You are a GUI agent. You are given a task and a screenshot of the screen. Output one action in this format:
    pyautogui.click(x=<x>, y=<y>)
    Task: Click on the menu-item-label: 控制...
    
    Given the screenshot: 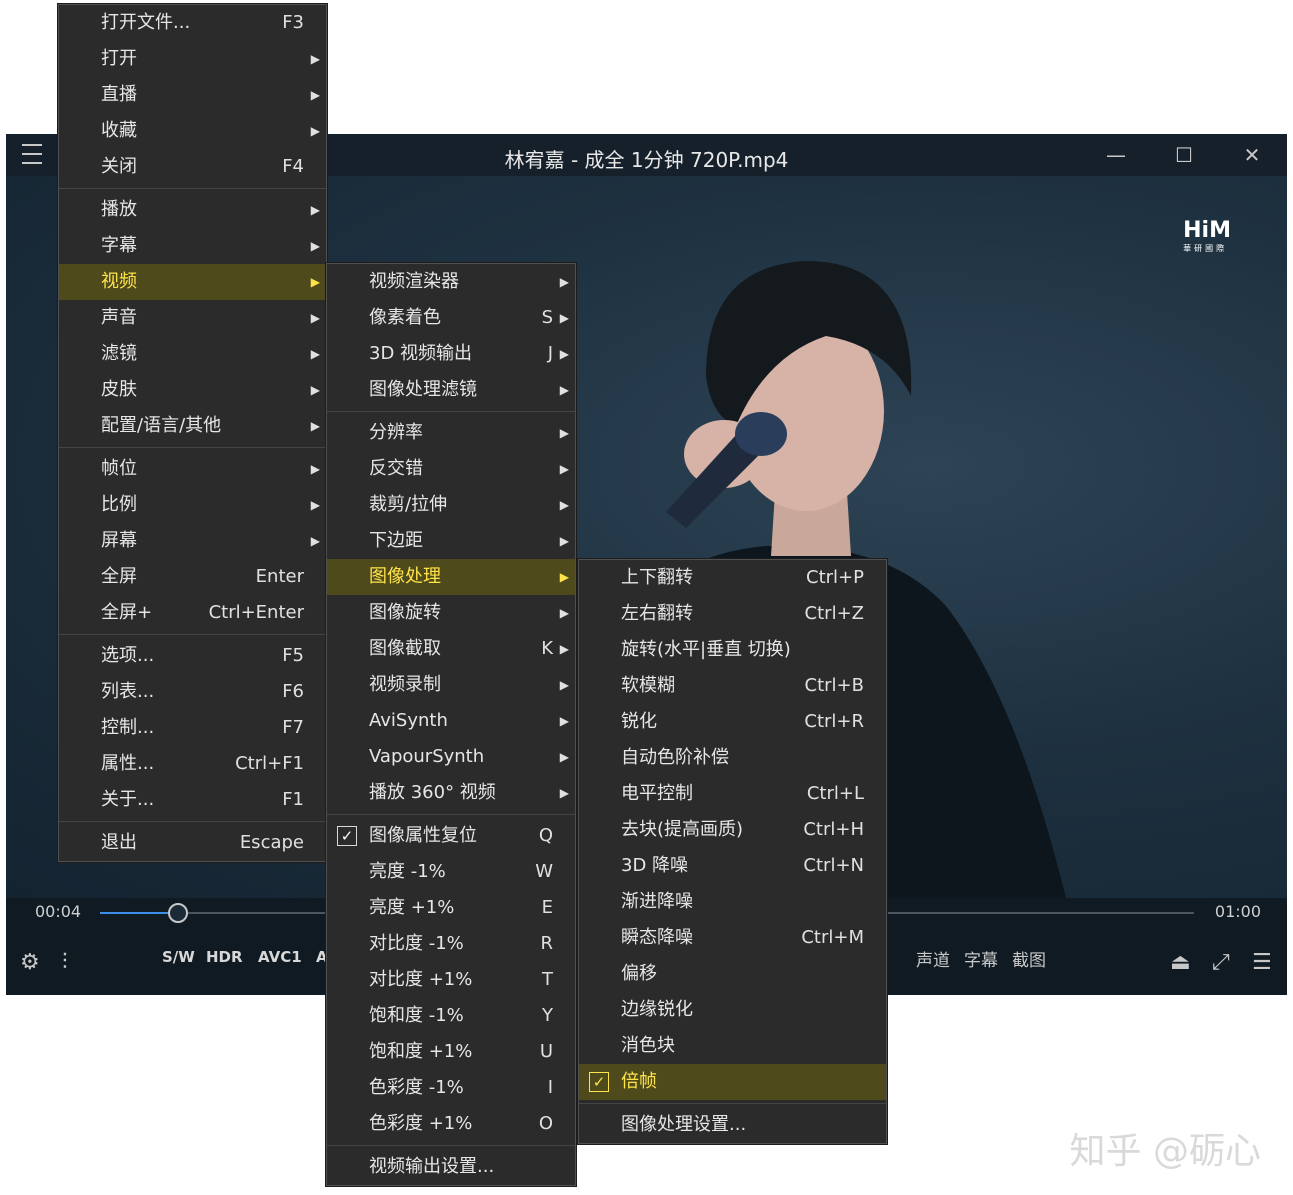 What is the action you would take?
    pyautogui.click(x=128, y=727)
    